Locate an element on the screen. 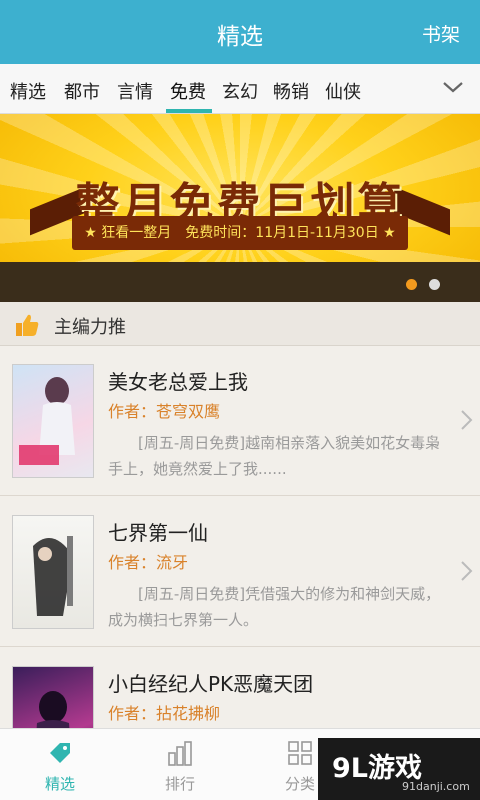  top-bar: 精选 书架 is located at coordinates (240, 32).